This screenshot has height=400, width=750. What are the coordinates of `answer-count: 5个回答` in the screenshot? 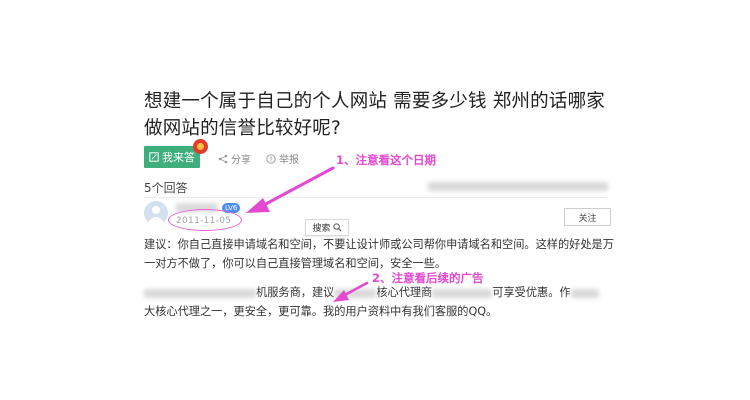 It's located at (166, 188).